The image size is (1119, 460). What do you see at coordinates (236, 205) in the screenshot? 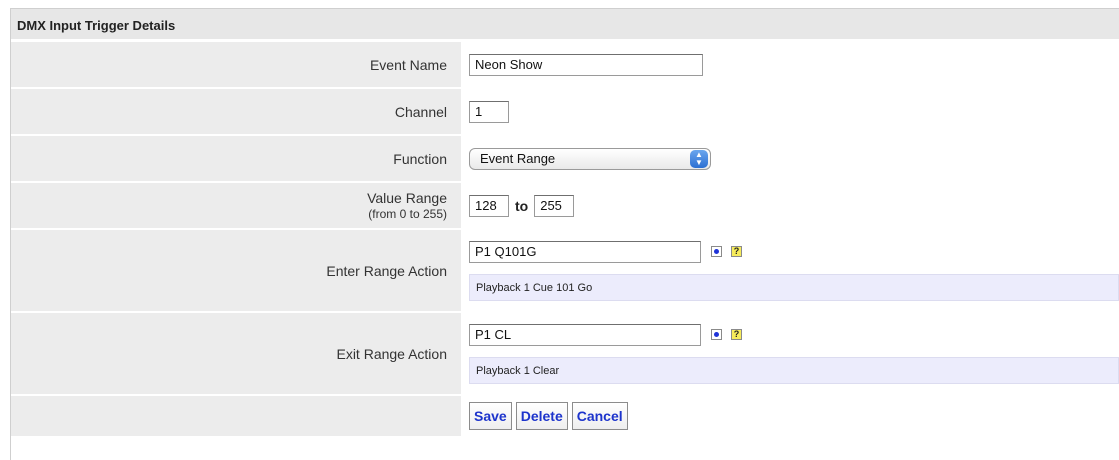
I see `value-range-label: Value Range (from 0 to 255)` at bounding box center [236, 205].